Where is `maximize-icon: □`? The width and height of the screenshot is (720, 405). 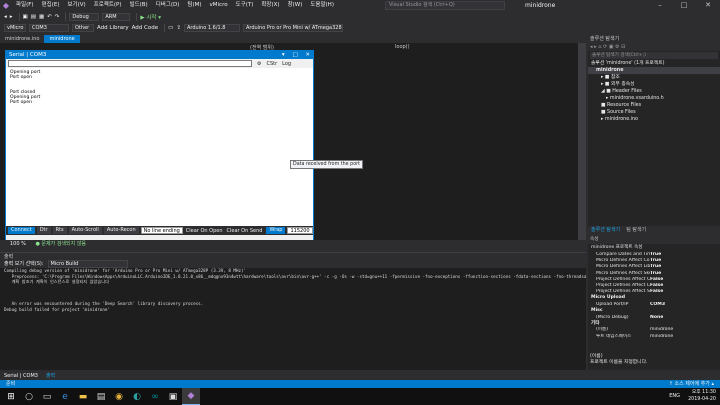
maximize-icon: □ is located at coordinates (684, 5).